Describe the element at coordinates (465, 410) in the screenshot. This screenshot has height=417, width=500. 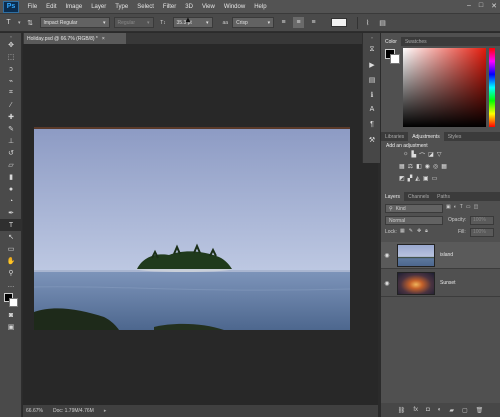
I see `new-layer-icon: ▢` at that location.